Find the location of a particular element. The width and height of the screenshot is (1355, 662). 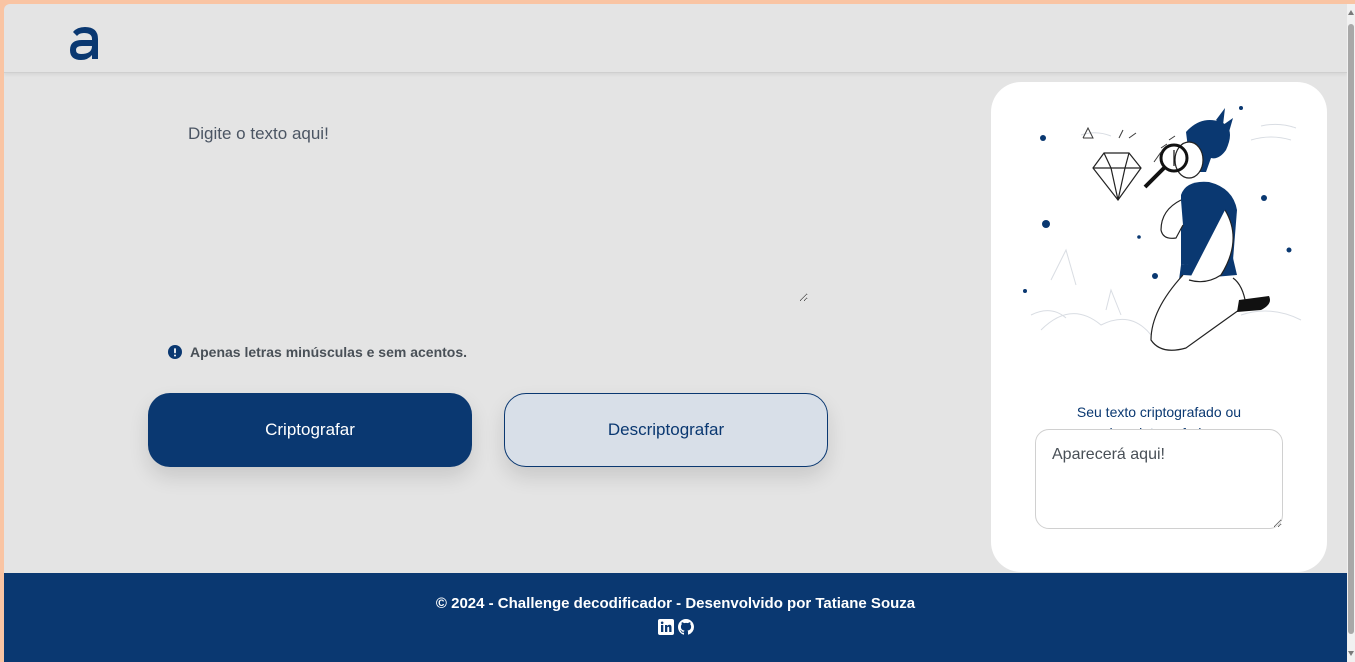

decrypt-button: Descriptografar is located at coordinates (666, 430).